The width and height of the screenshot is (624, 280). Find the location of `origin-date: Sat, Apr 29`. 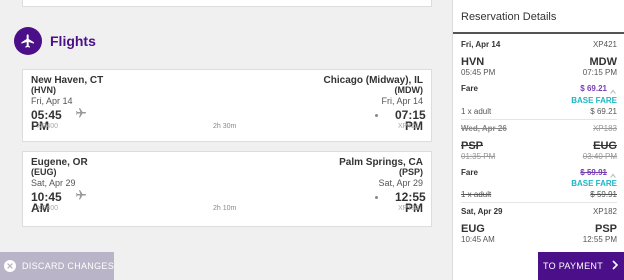

origin-date: Sat, Apr 29 is located at coordinates (53, 183).